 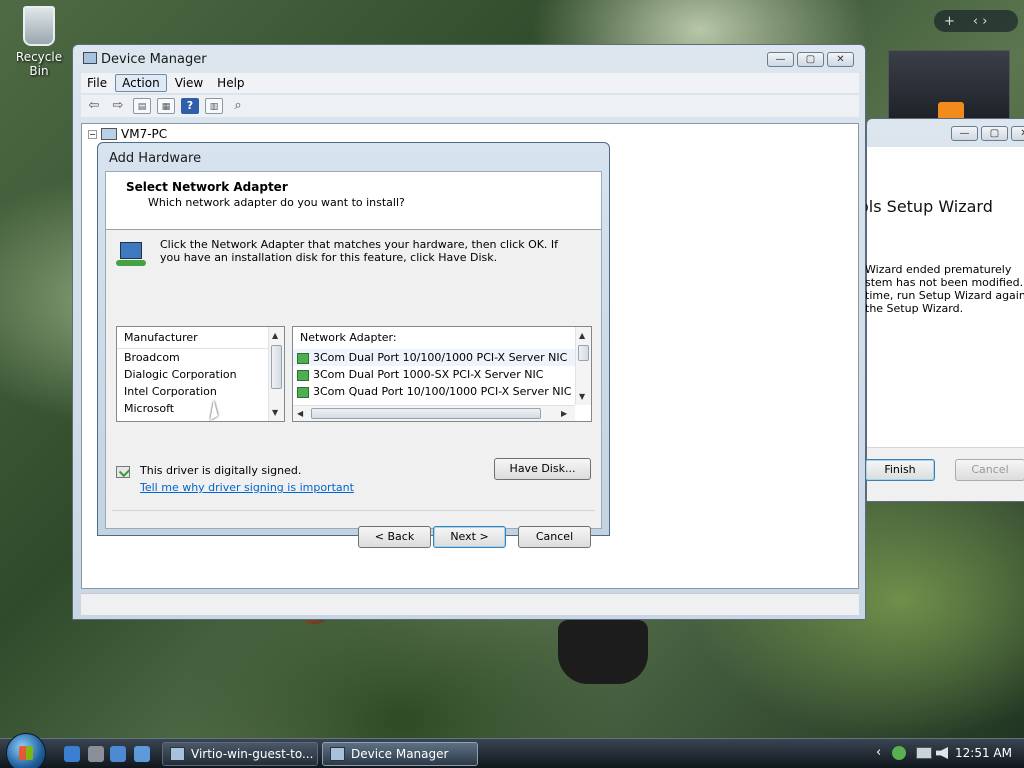 What do you see at coordinates (554, 537) in the screenshot?
I see `cancel-button: Cancel` at bounding box center [554, 537].